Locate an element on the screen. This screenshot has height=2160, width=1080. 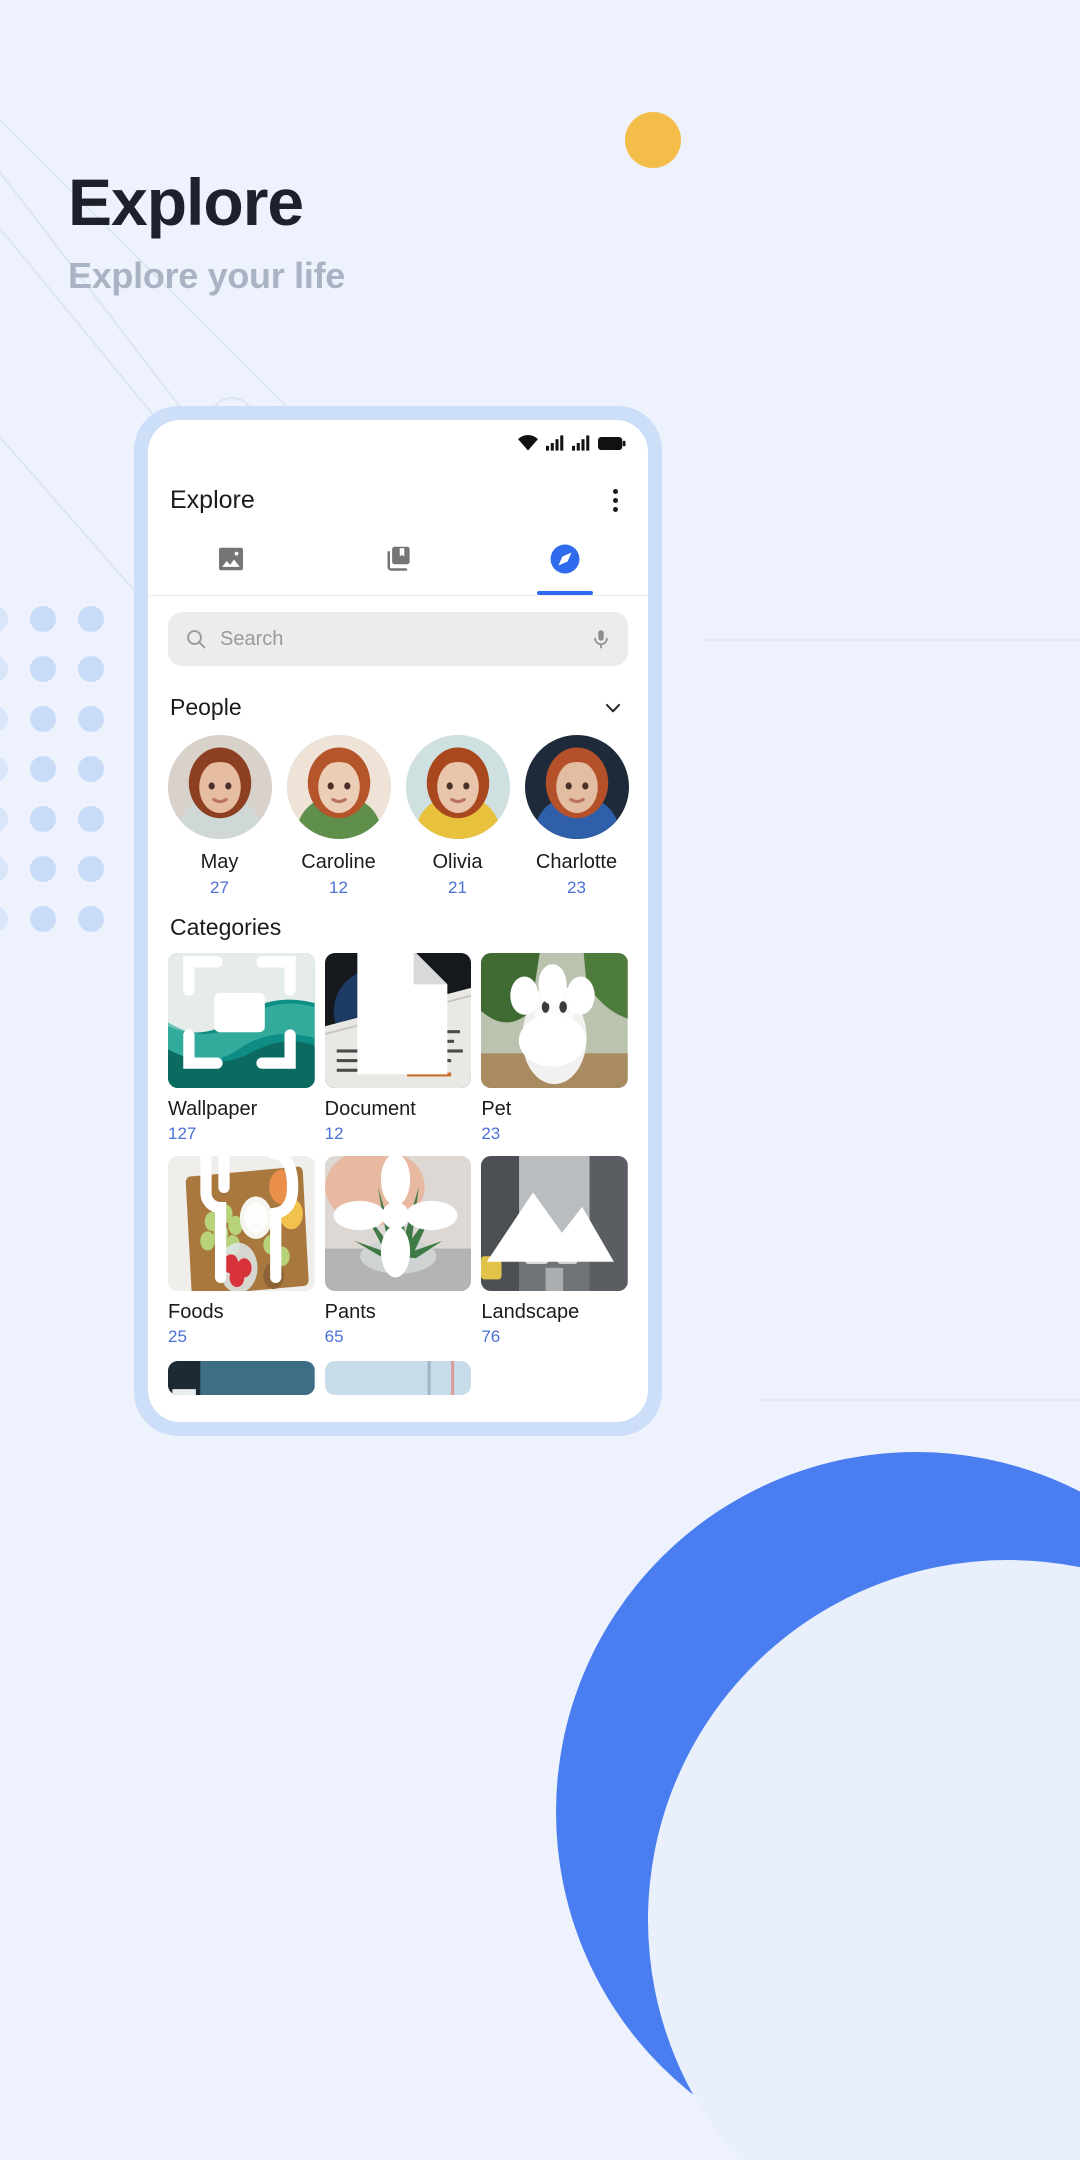
category-name: Pet is located at coordinates (496, 1109).